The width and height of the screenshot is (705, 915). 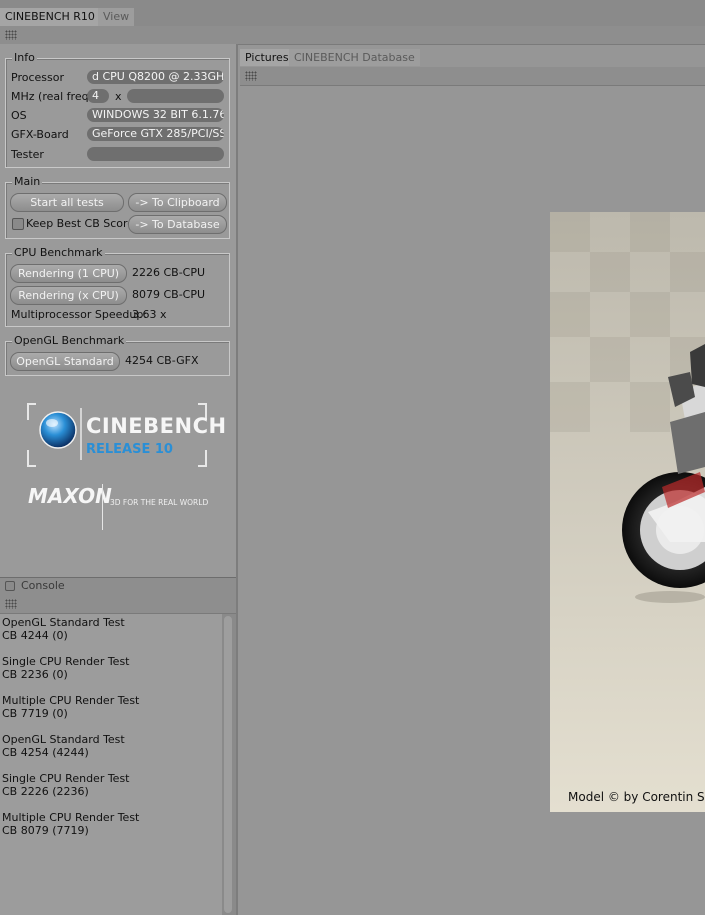 I want to click on os-label: OS, so click(x=19, y=115).